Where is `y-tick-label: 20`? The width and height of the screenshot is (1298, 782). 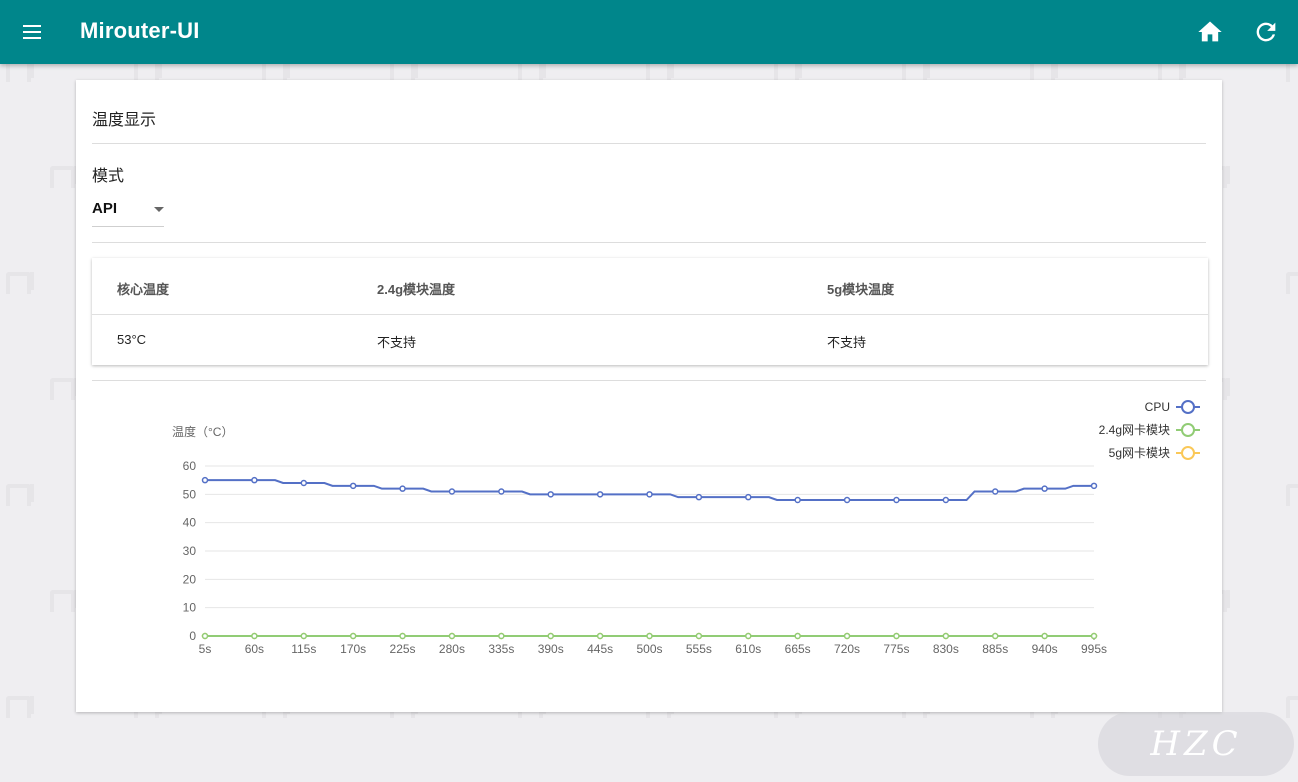
y-tick-label: 20 is located at coordinates (190, 579).